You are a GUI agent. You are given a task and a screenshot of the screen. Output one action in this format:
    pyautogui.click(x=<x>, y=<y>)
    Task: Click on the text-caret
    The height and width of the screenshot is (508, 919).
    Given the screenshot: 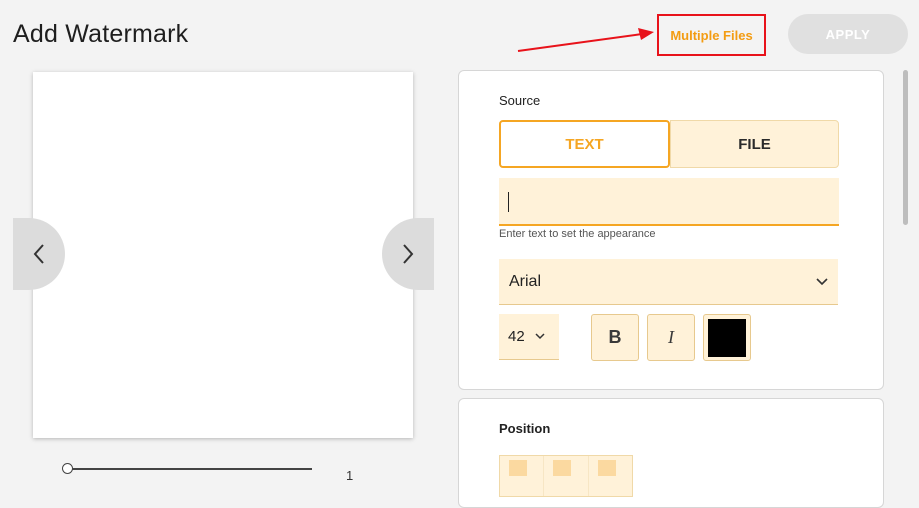 What is the action you would take?
    pyautogui.click(x=508, y=202)
    